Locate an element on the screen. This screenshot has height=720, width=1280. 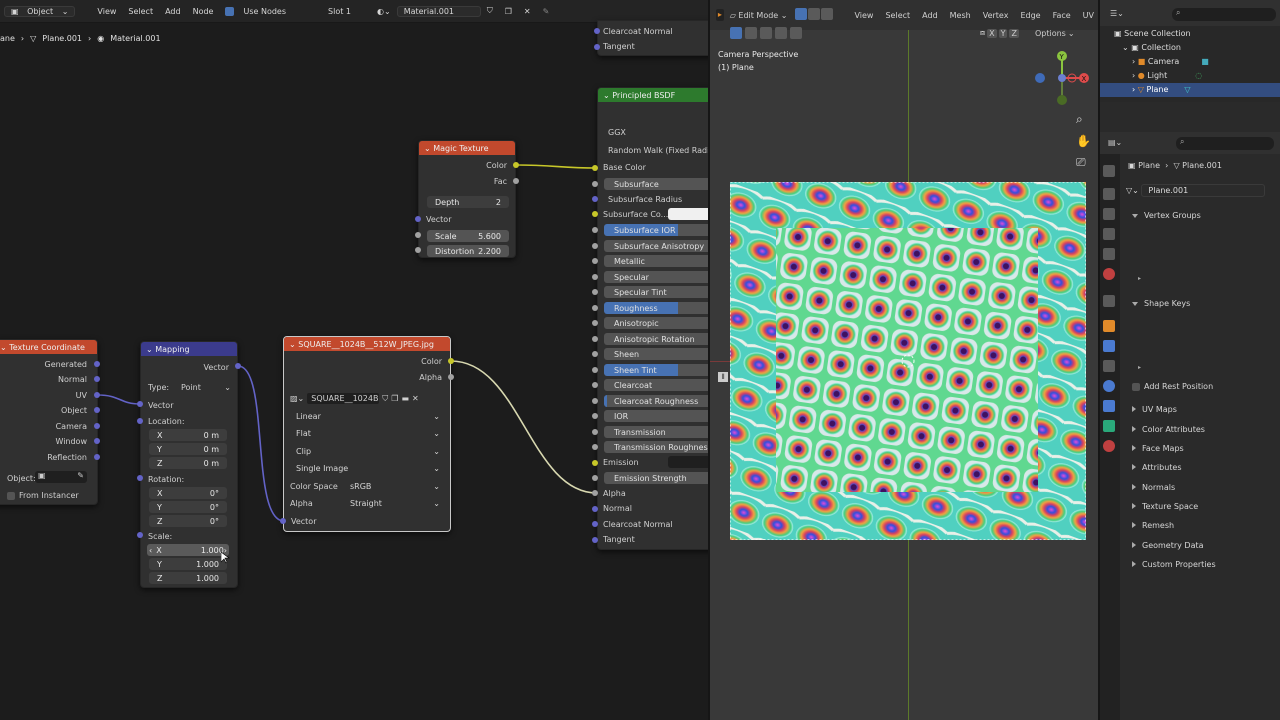
panel-color-attributes: Color Attributes is located at coordinates (1168, 429).